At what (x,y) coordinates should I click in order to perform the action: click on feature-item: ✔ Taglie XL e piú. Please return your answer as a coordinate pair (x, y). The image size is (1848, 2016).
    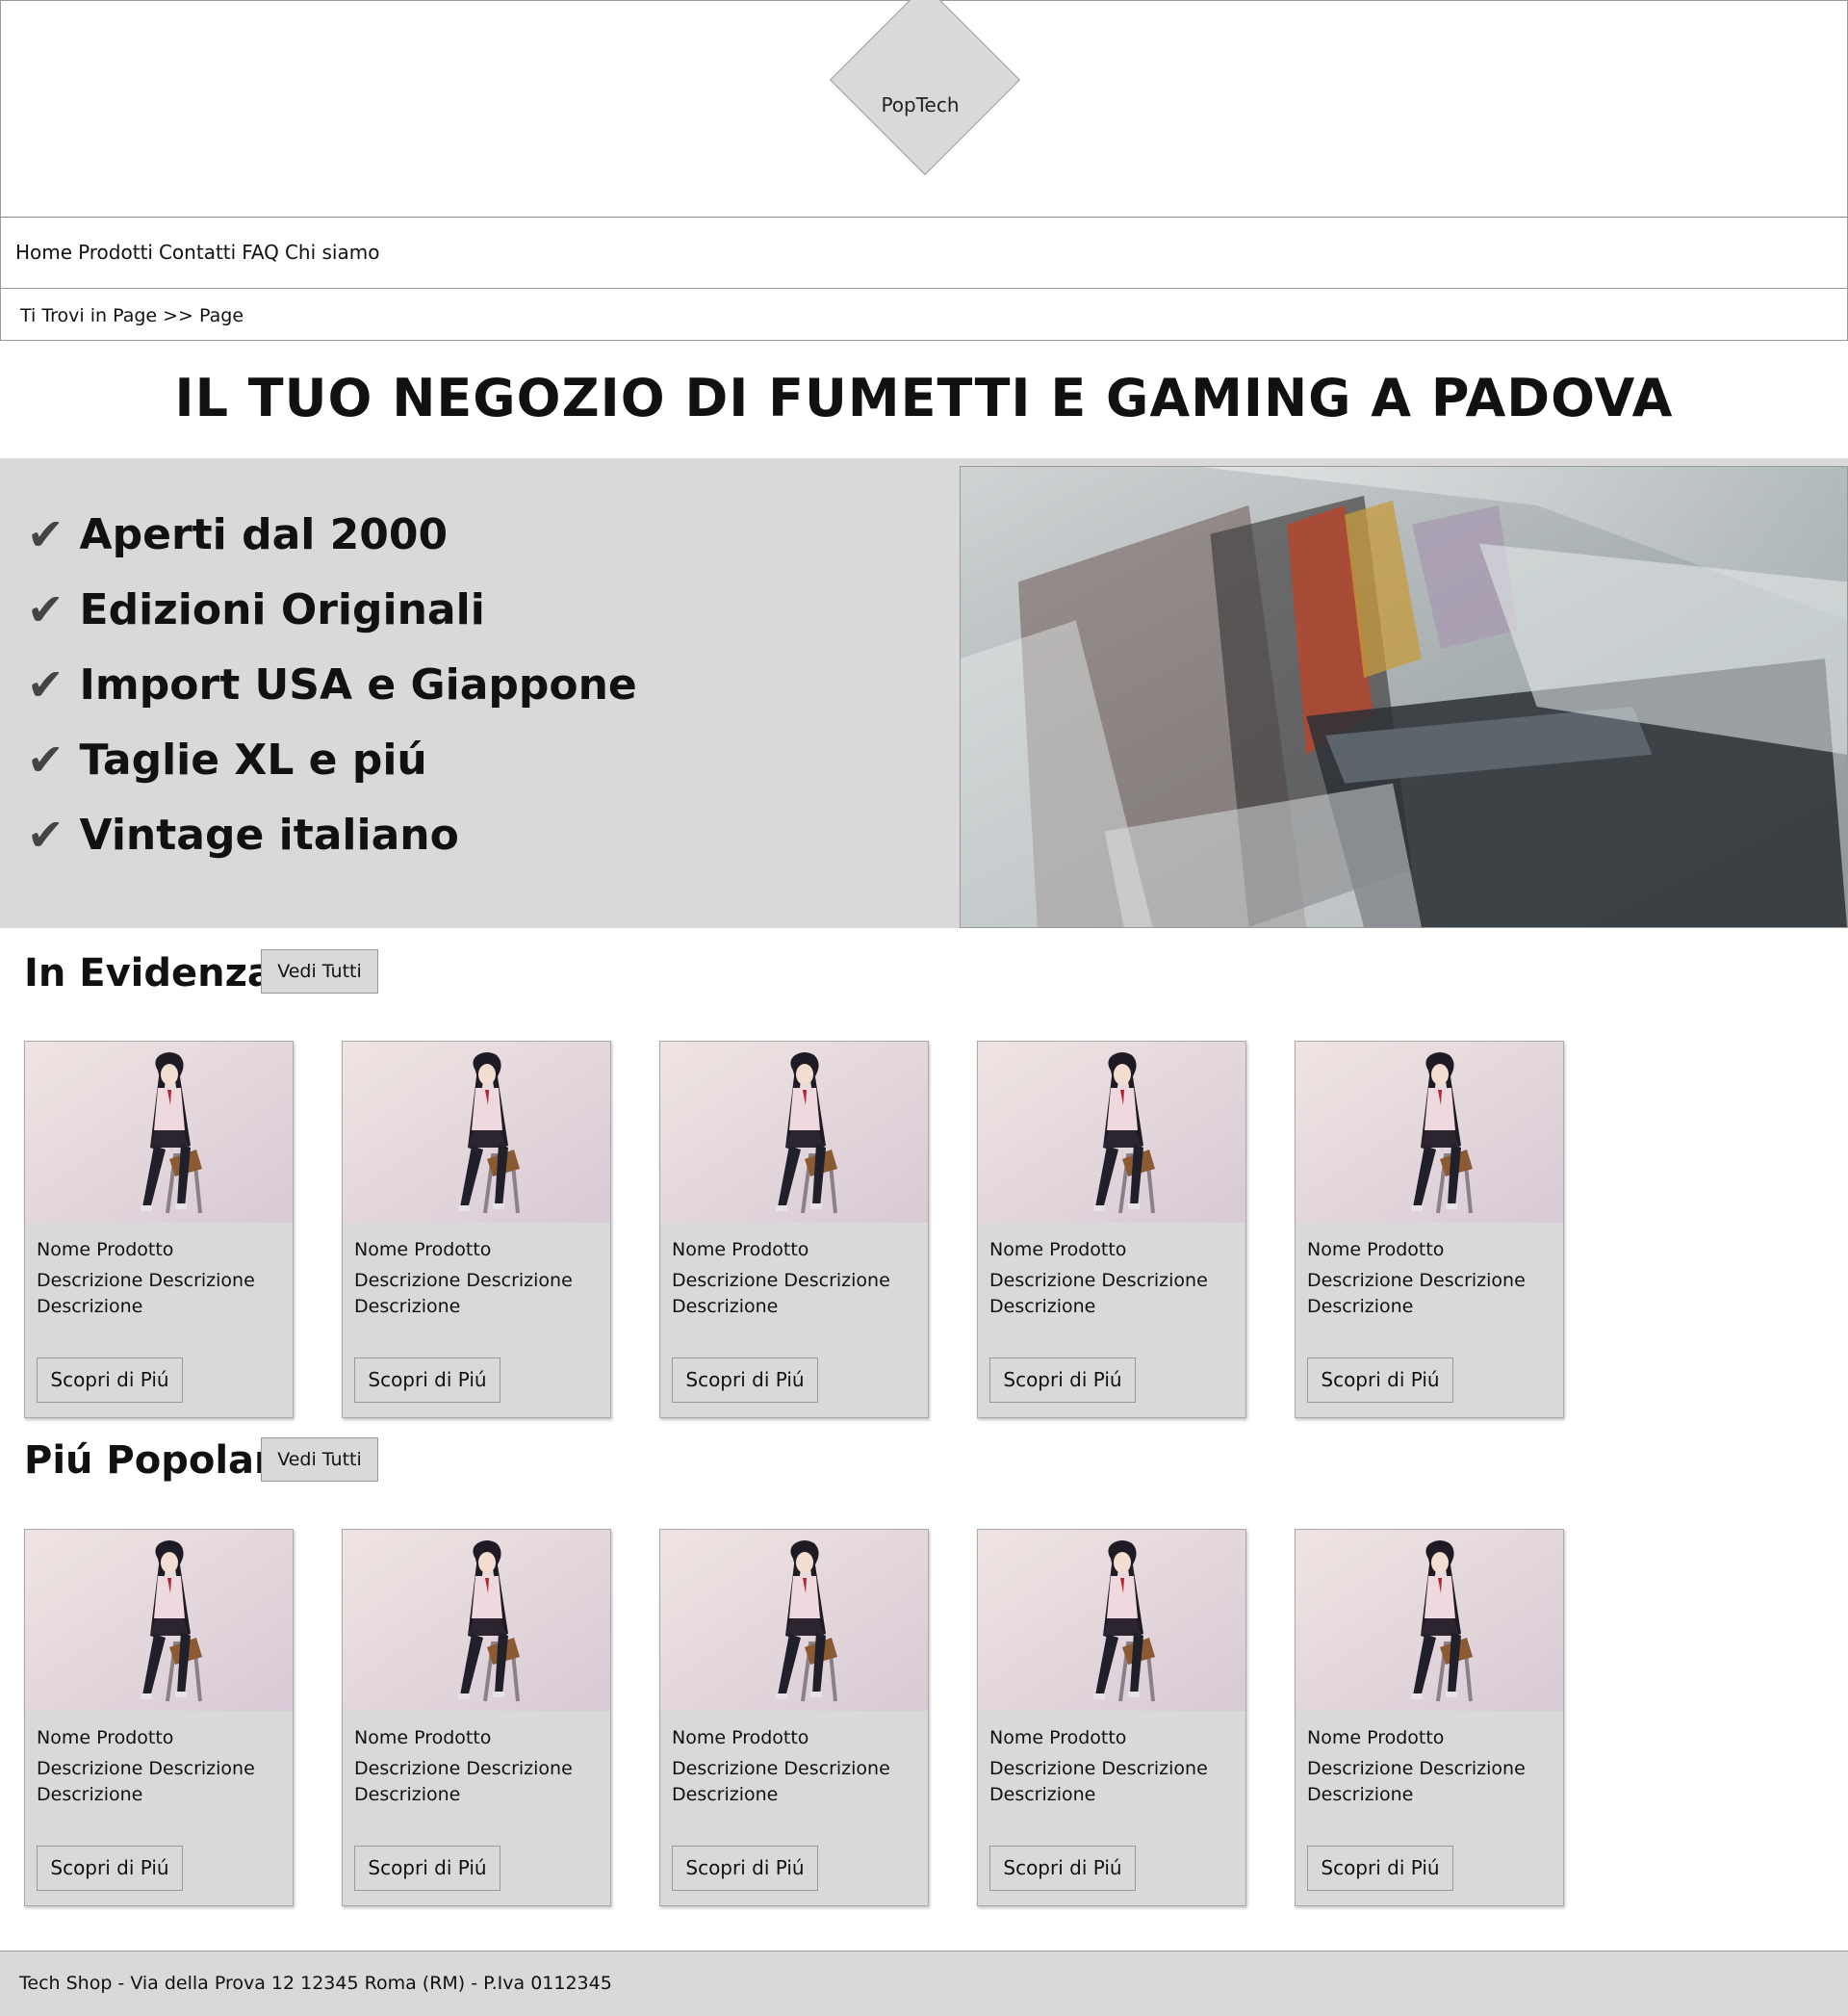
    Looking at the image, I should click on (332, 759).